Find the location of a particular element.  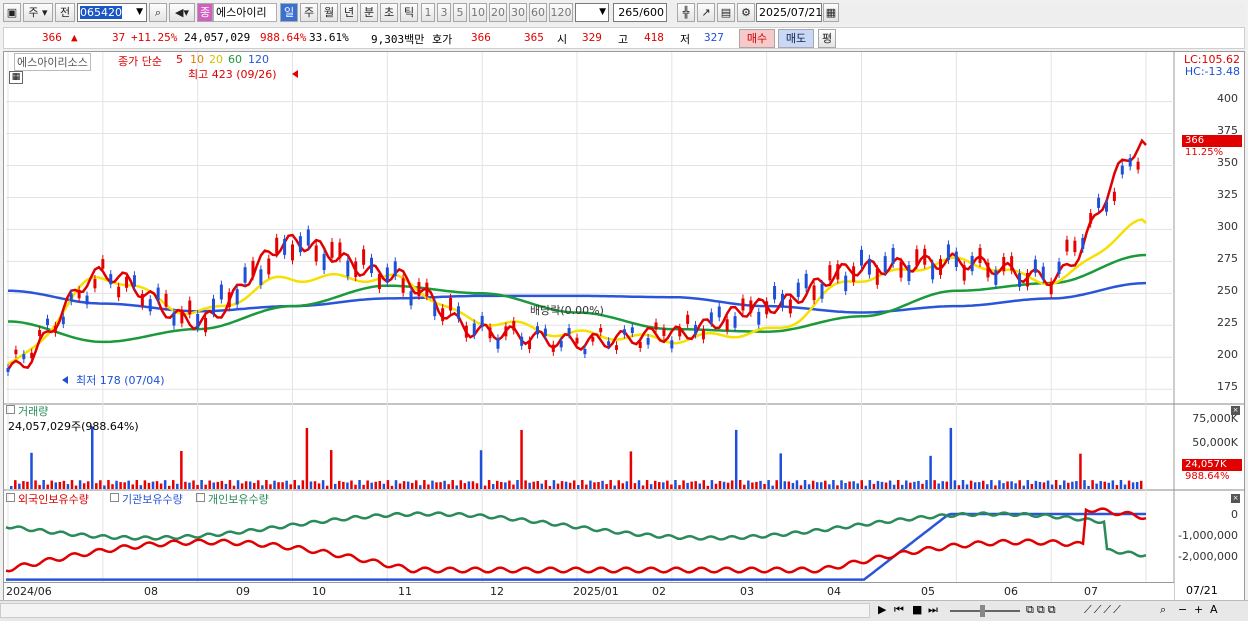

price-legend-ma: 종가 단순 is located at coordinates (140, 61).